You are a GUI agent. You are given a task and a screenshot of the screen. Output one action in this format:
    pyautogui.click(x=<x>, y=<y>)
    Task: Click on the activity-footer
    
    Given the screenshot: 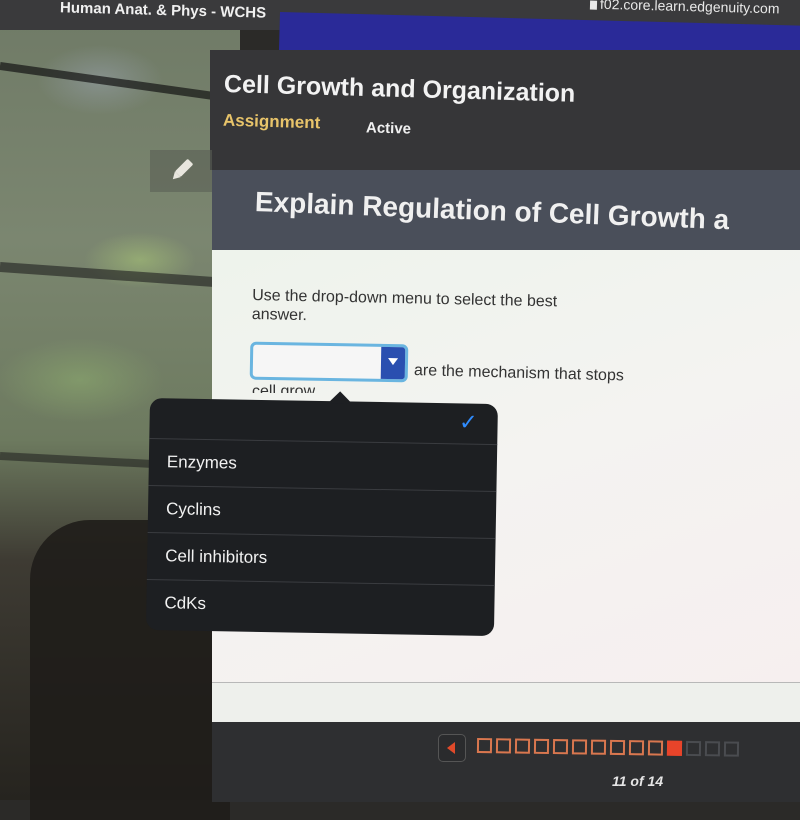 What is the action you would take?
    pyautogui.click(x=506, y=762)
    